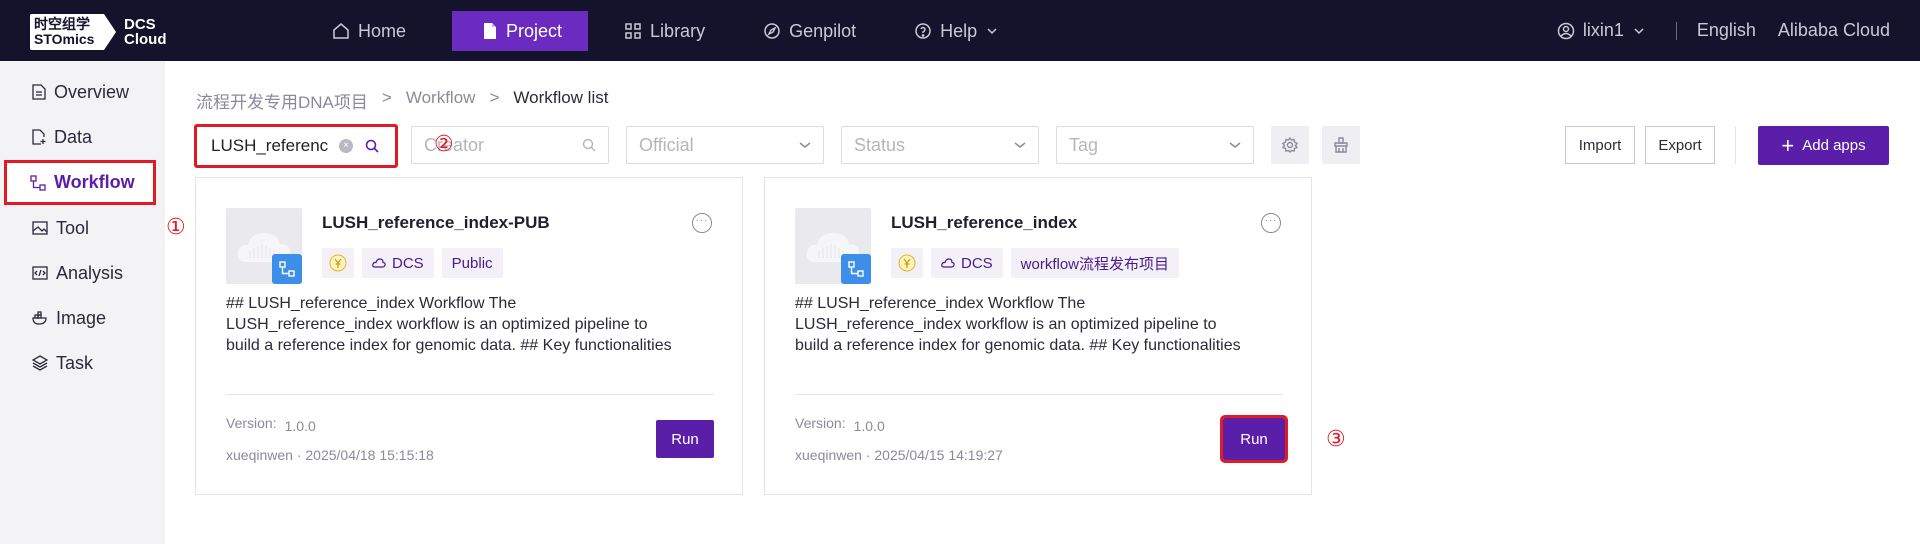 The width and height of the screenshot is (1920, 544). I want to click on clear-icon: ×, so click(346, 146).